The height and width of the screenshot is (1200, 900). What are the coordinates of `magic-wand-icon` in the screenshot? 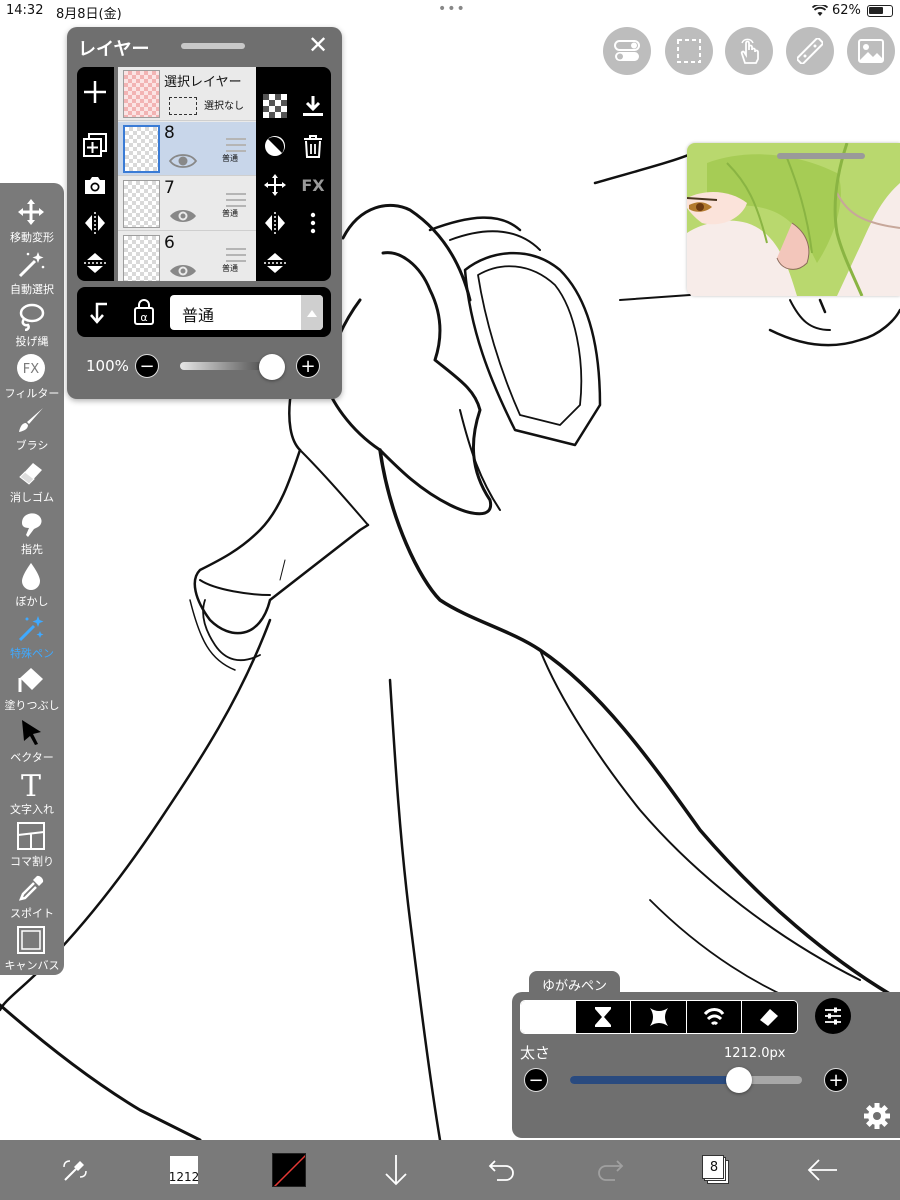 It's located at (31, 264).